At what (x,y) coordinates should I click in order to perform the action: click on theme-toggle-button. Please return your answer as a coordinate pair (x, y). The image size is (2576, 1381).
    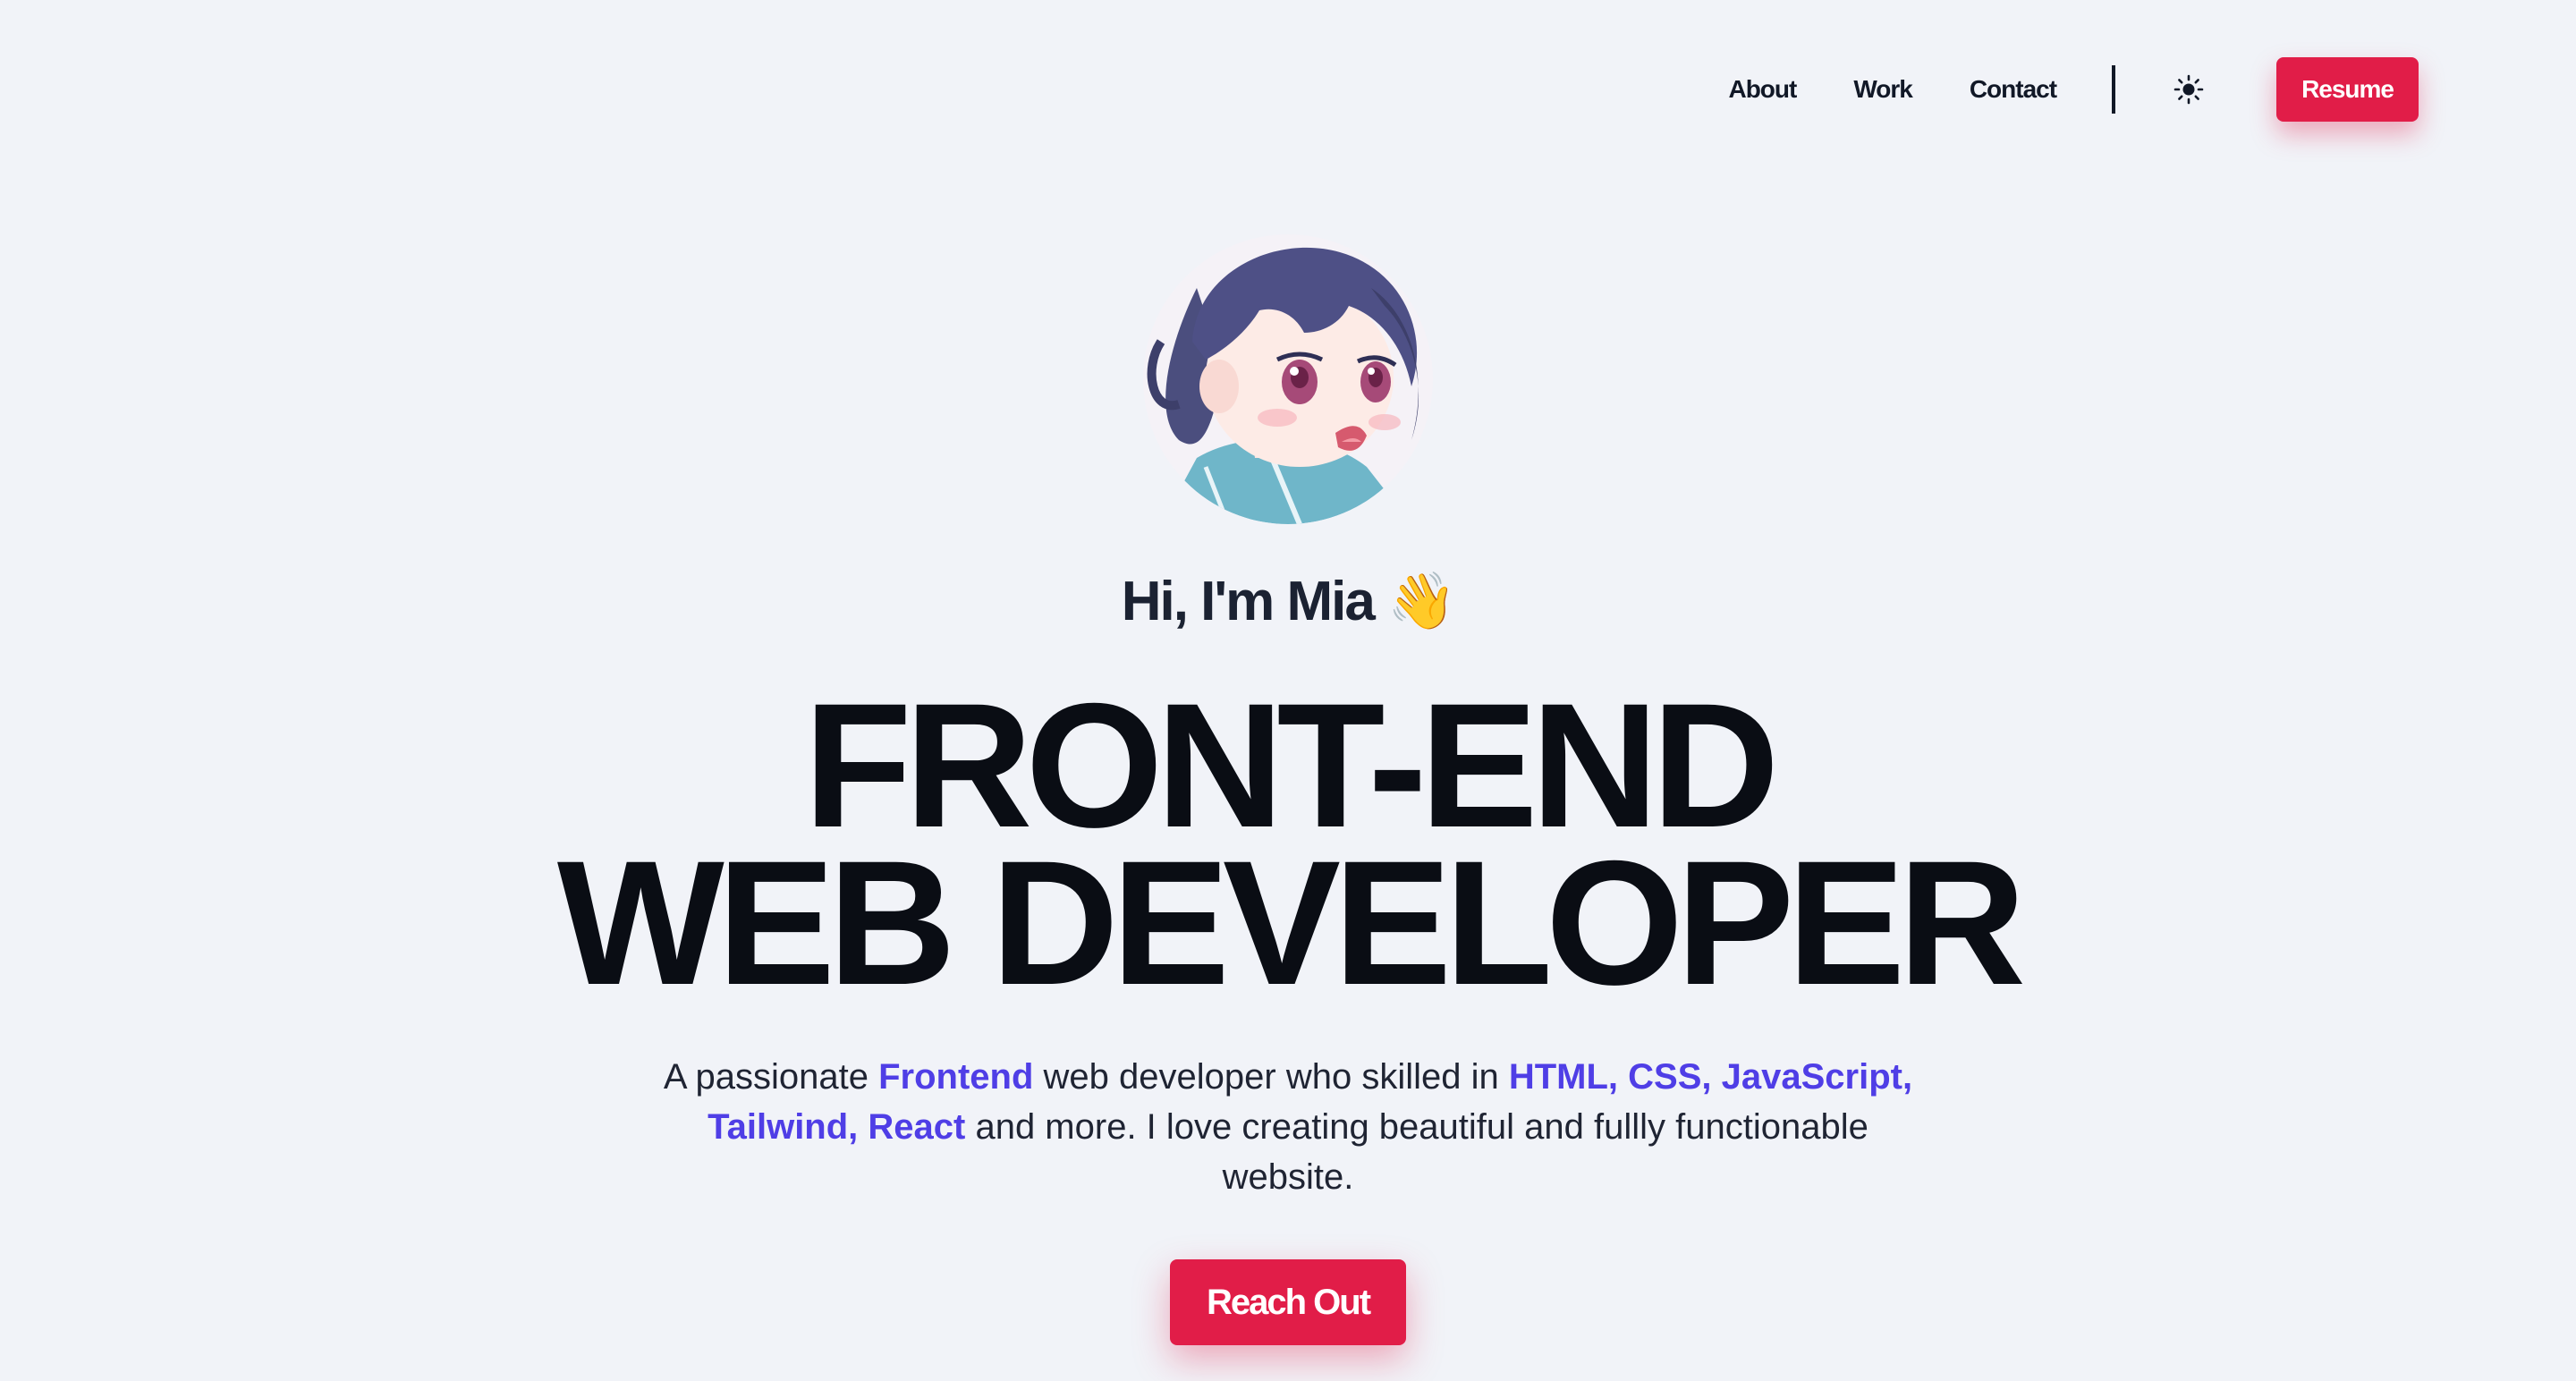
    Looking at the image, I should click on (2189, 89).